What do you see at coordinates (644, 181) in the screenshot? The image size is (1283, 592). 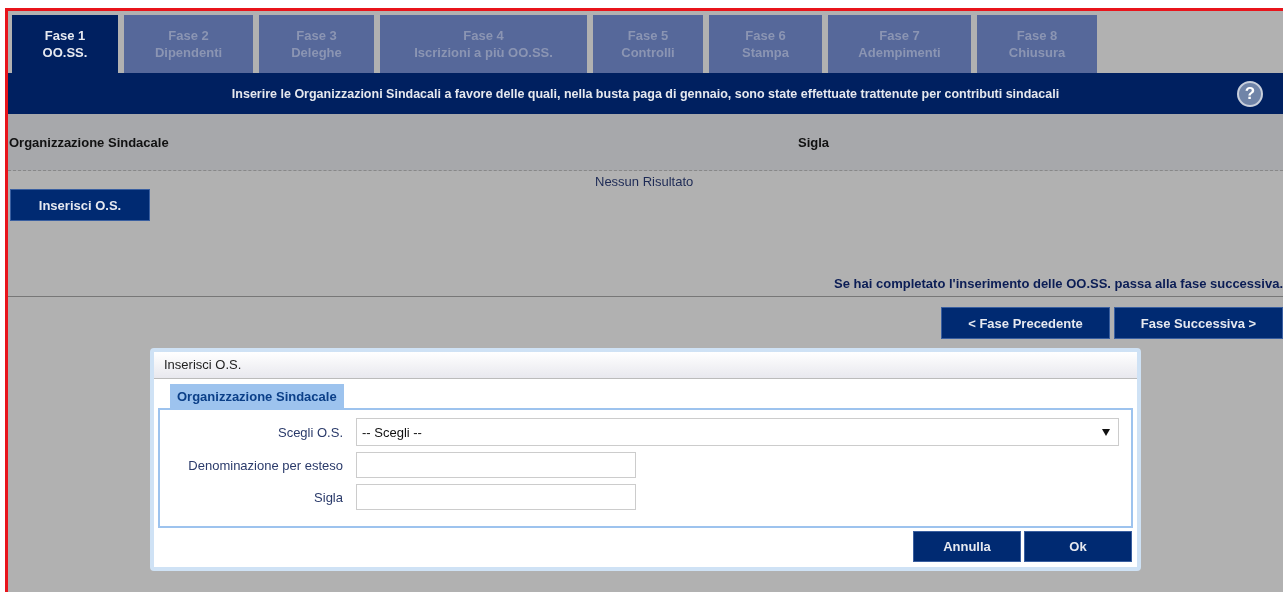 I see `empty-message: Nessun Risultato` at bounding box center [644, 181].